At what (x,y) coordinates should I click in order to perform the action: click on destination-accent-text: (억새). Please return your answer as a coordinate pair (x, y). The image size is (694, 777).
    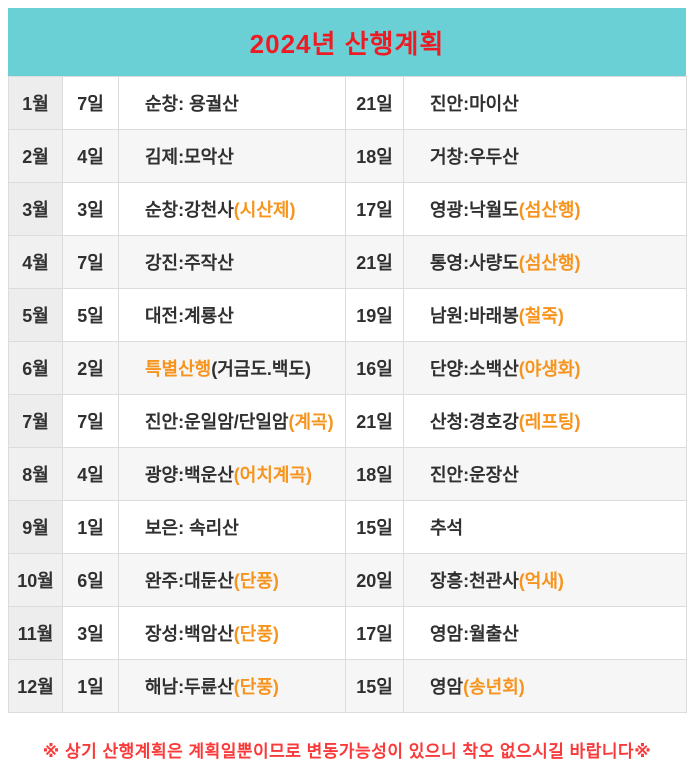
    Looking at the image, I should click on (541, 581).